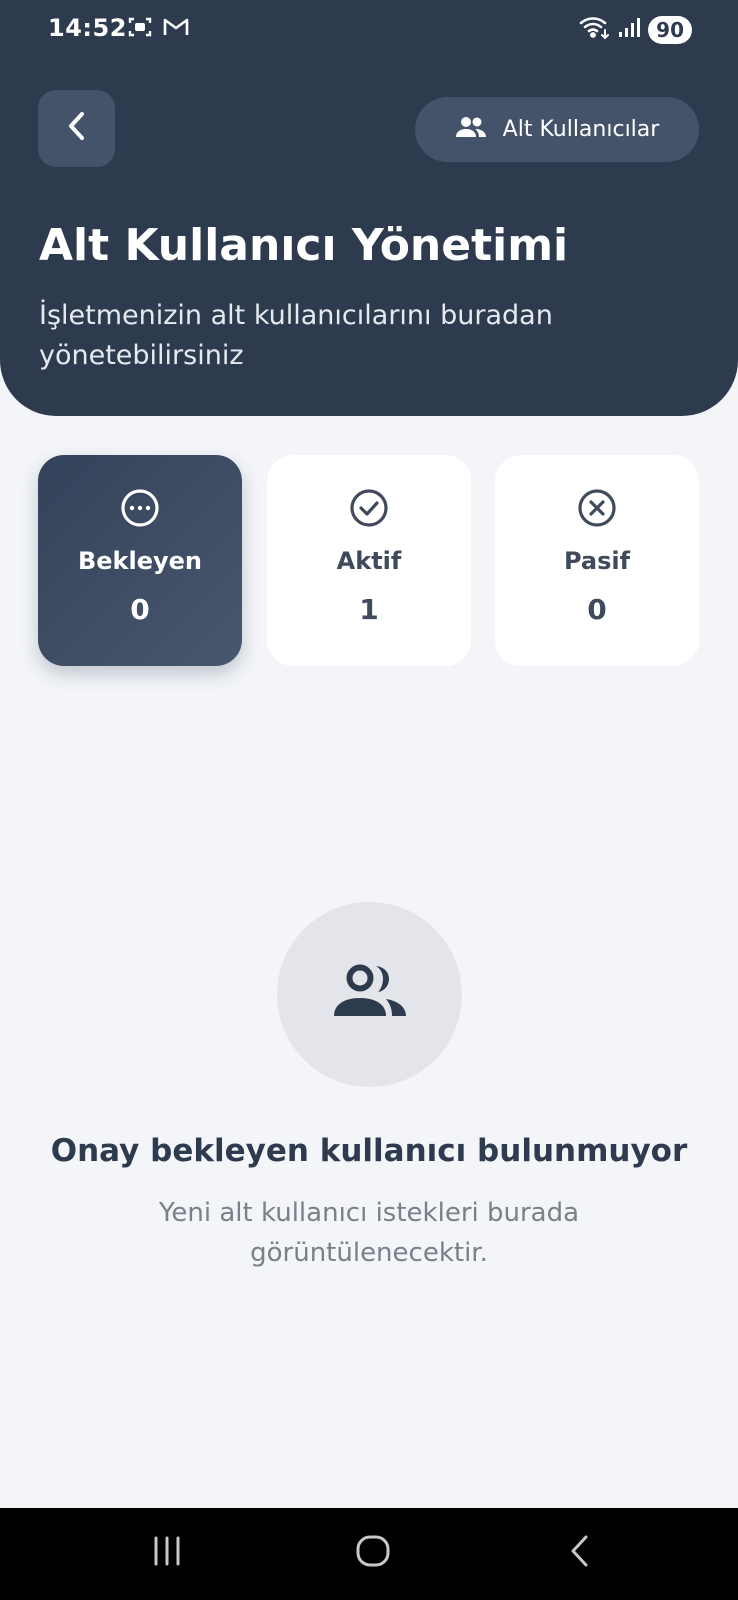 This screenshot has height=1600, width=738. I want to click on screen-record-icon, so click(140, 29).